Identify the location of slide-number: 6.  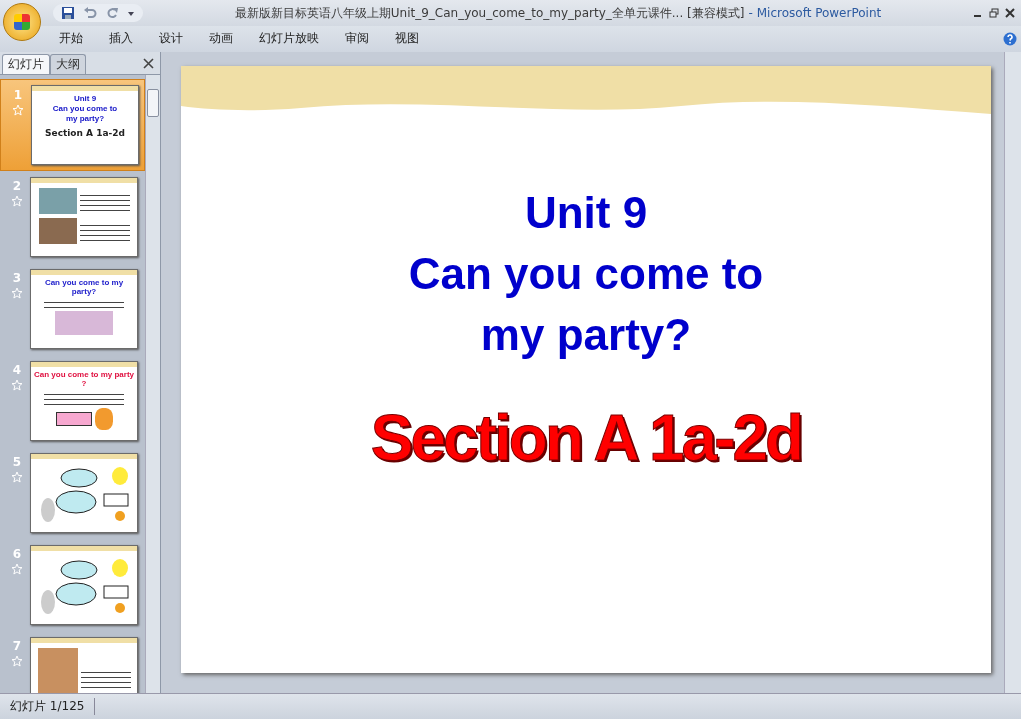
(17, 553).